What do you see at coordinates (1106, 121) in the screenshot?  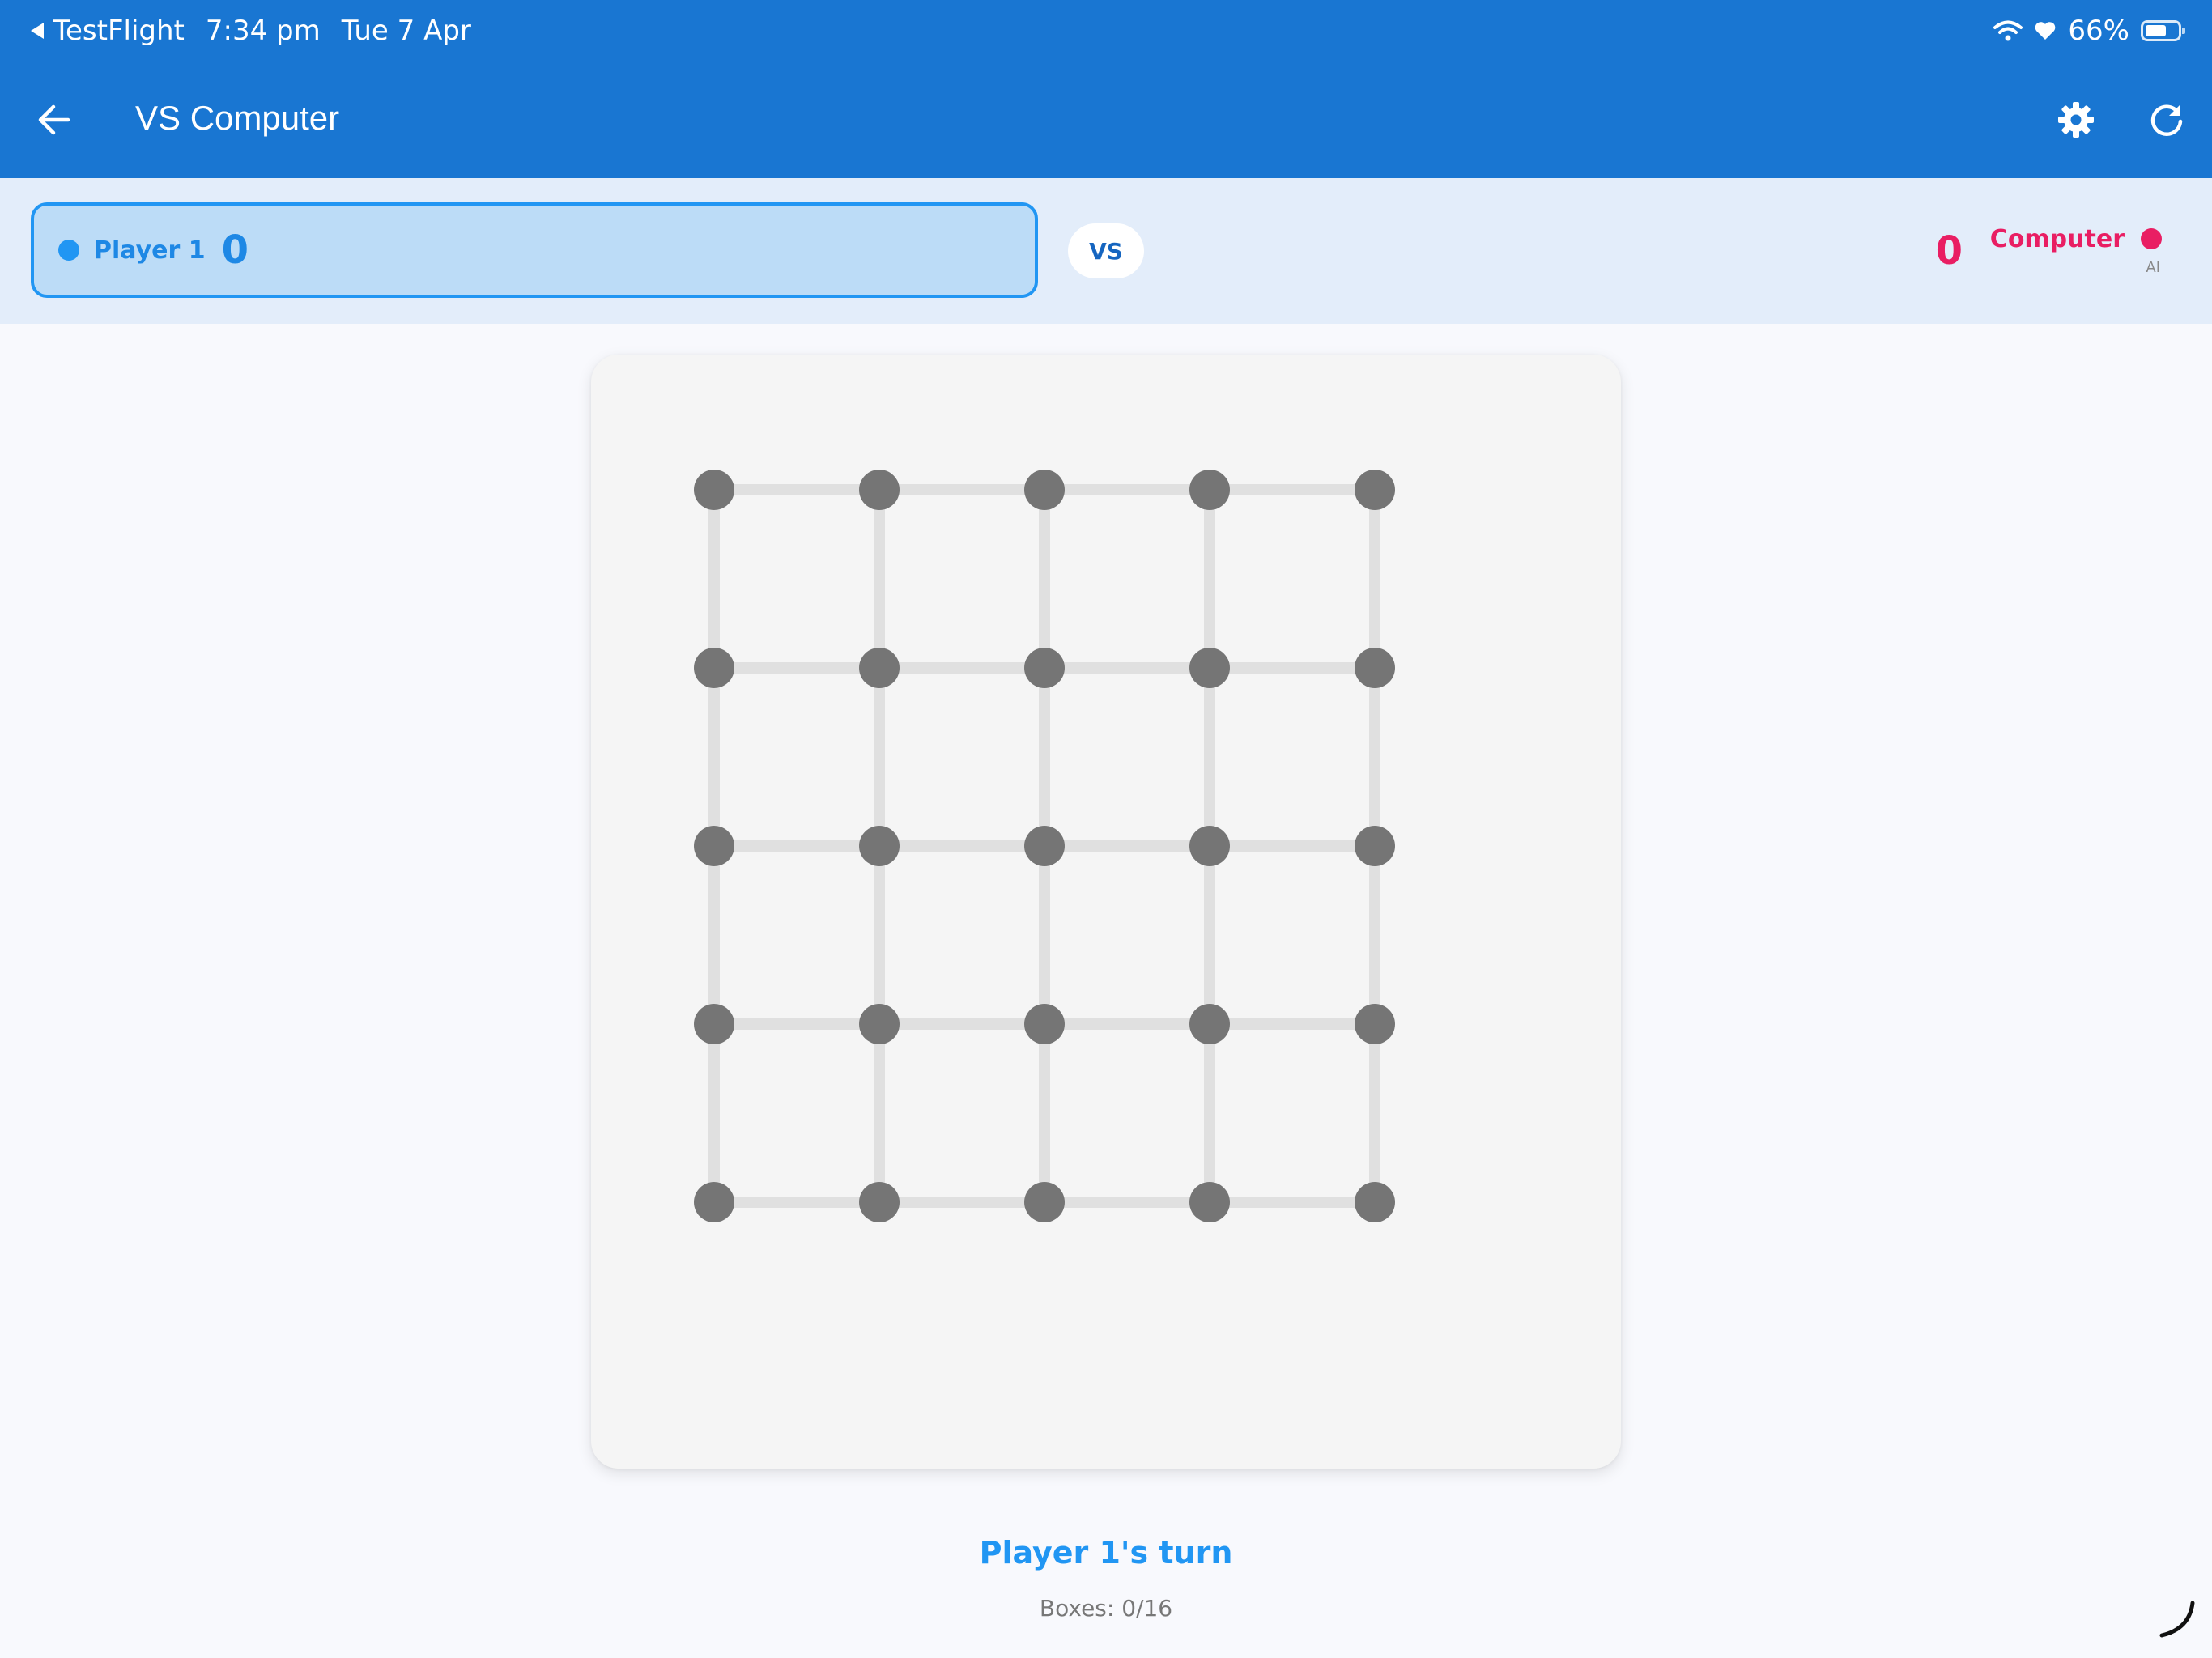 I see `app-bar: VS Computer` at bounding box center [1106, 121].